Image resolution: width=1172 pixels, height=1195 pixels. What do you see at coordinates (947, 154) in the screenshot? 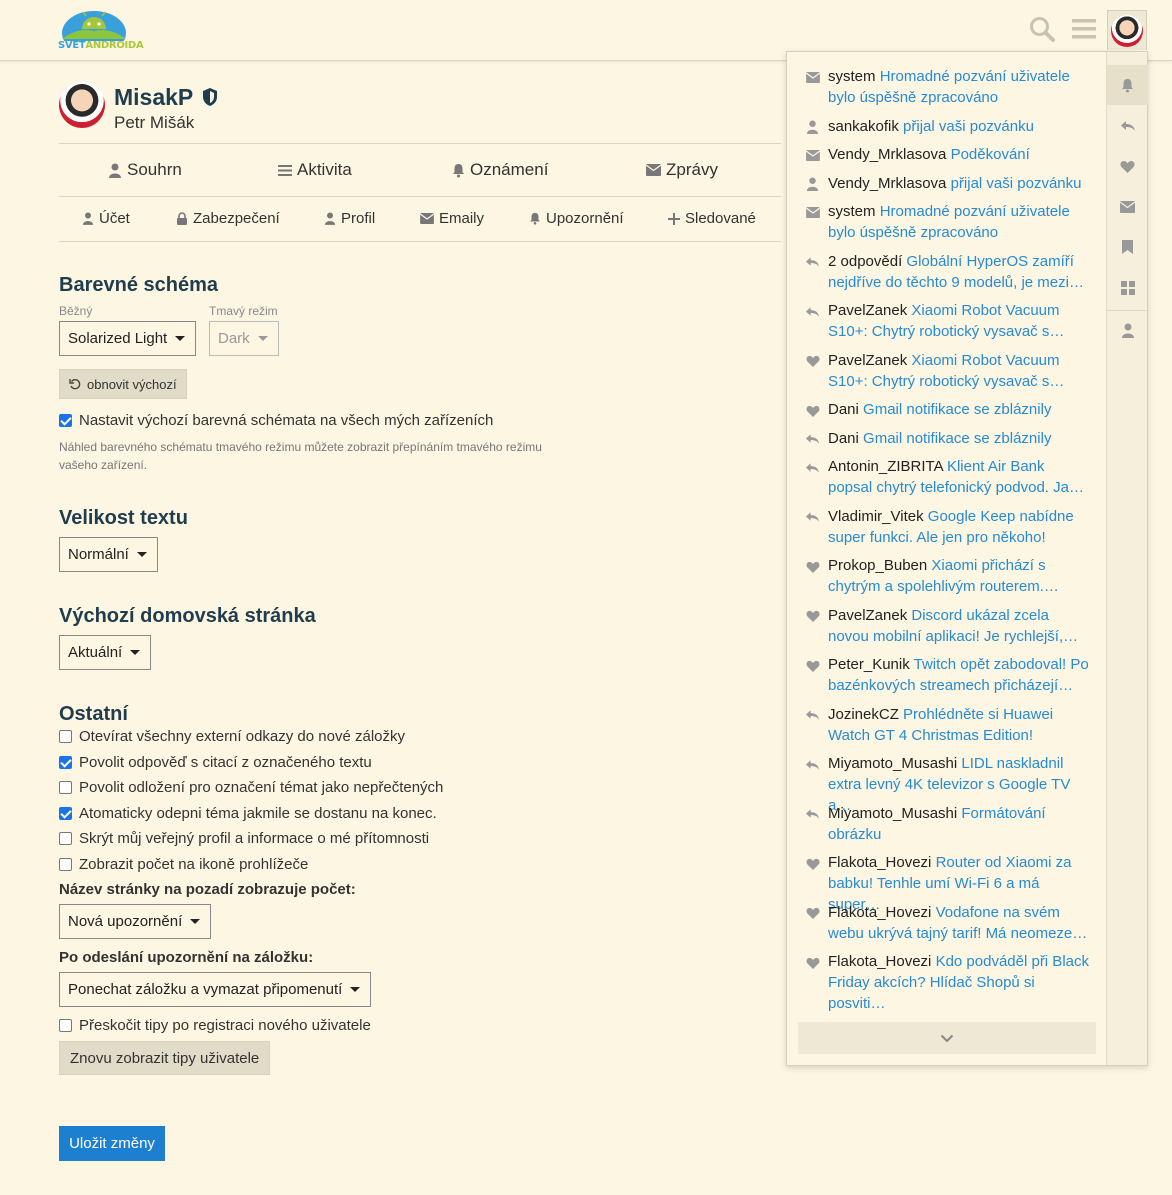
I see `notification-item: Vendy_Mrklasova Poděkování` at bounding box center [947, 154].